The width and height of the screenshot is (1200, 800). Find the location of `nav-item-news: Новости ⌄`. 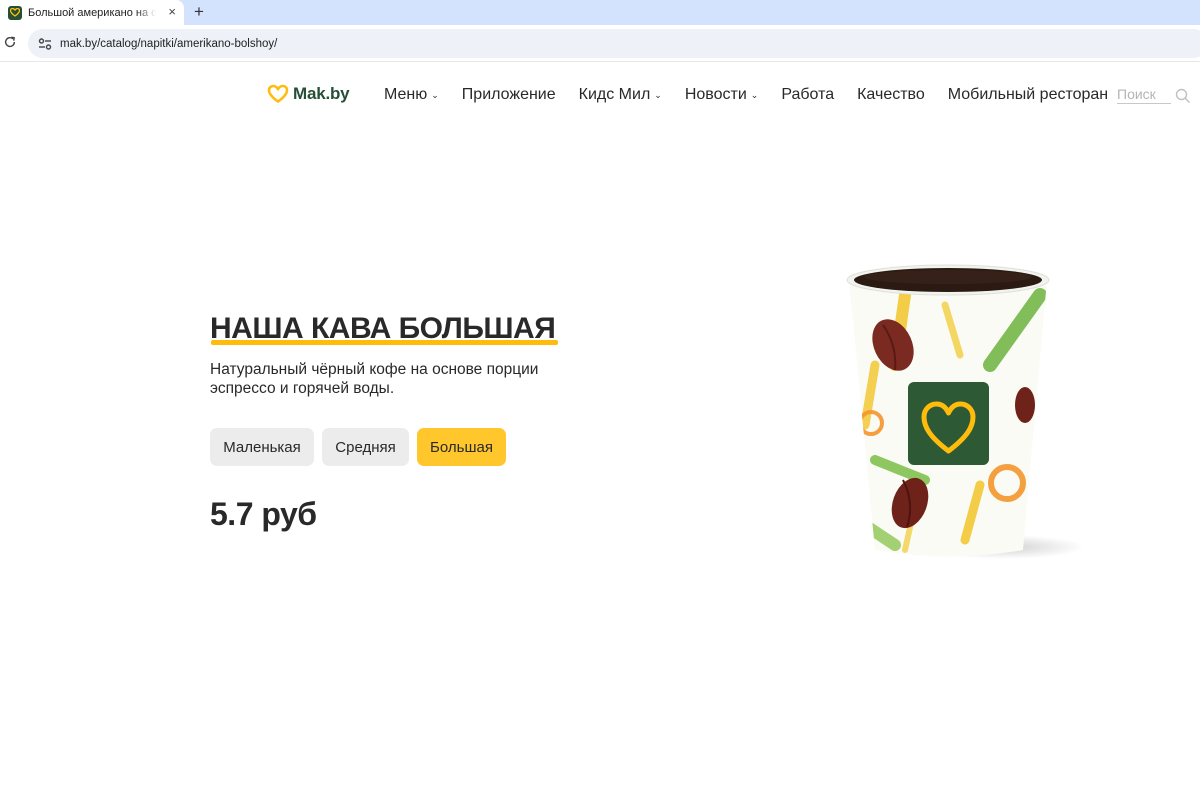

nav-item-news: Новости ⌄ is located at coordinates (721, 95).